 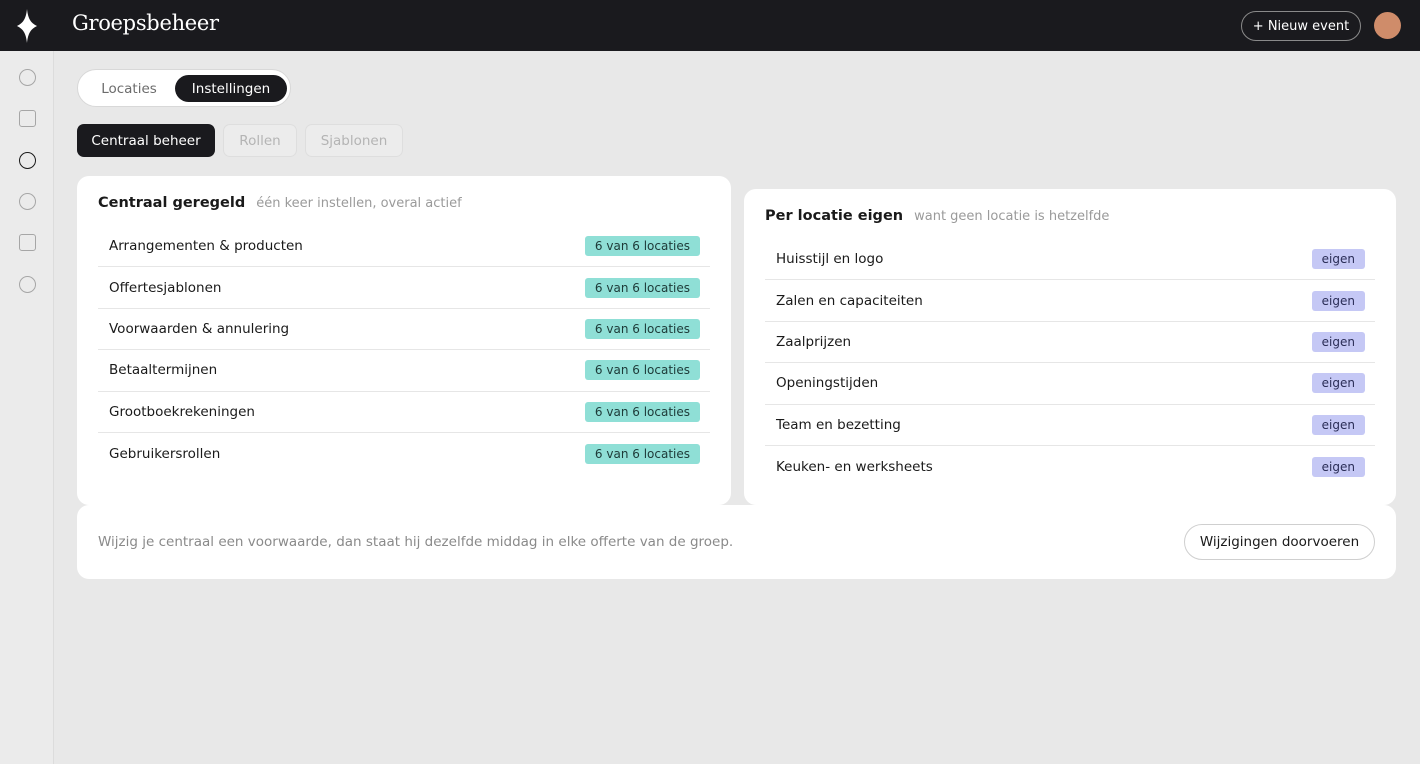 What do you see at coordinates (1070, 466) in the screenshot?
I see `list-item: Keuken- en werksheets eigen` at bounding box center [1070, 466].